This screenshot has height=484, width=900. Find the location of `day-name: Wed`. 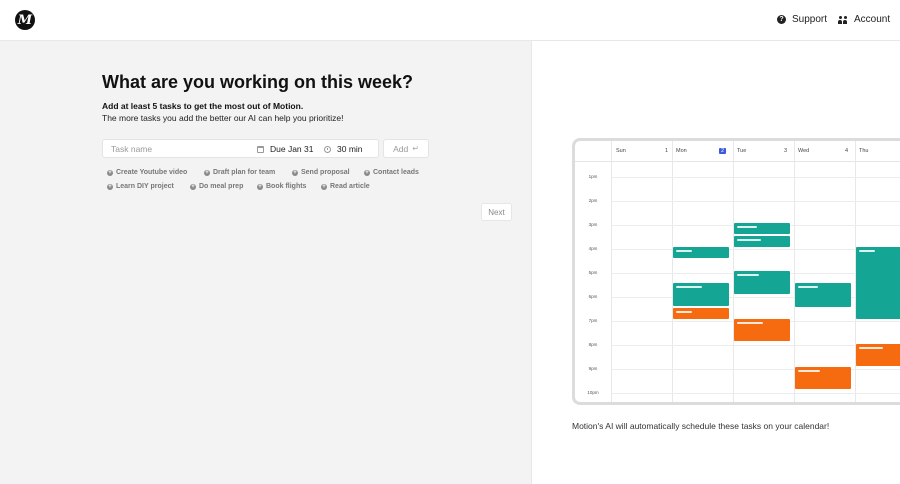

day-name: Wed is located at coordinates (804, 151).